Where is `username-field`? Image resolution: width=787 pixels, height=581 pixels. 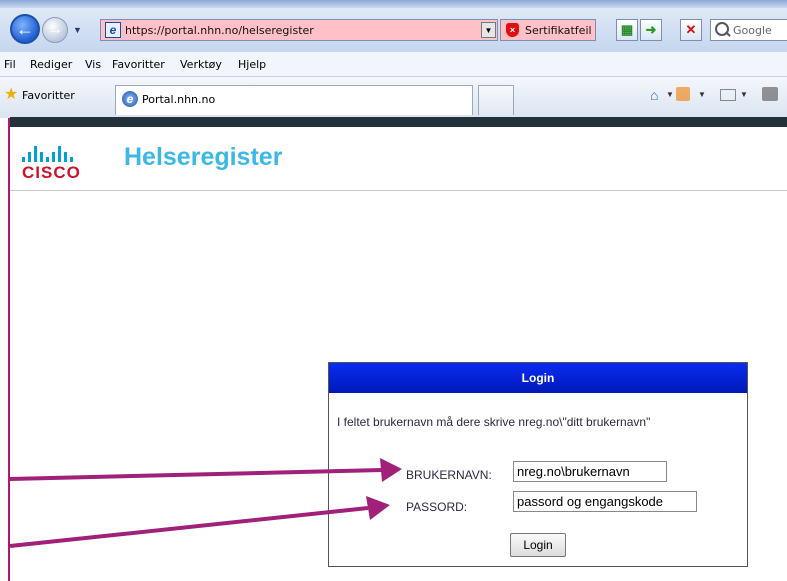
username-field is located at coordinates (590, 471).